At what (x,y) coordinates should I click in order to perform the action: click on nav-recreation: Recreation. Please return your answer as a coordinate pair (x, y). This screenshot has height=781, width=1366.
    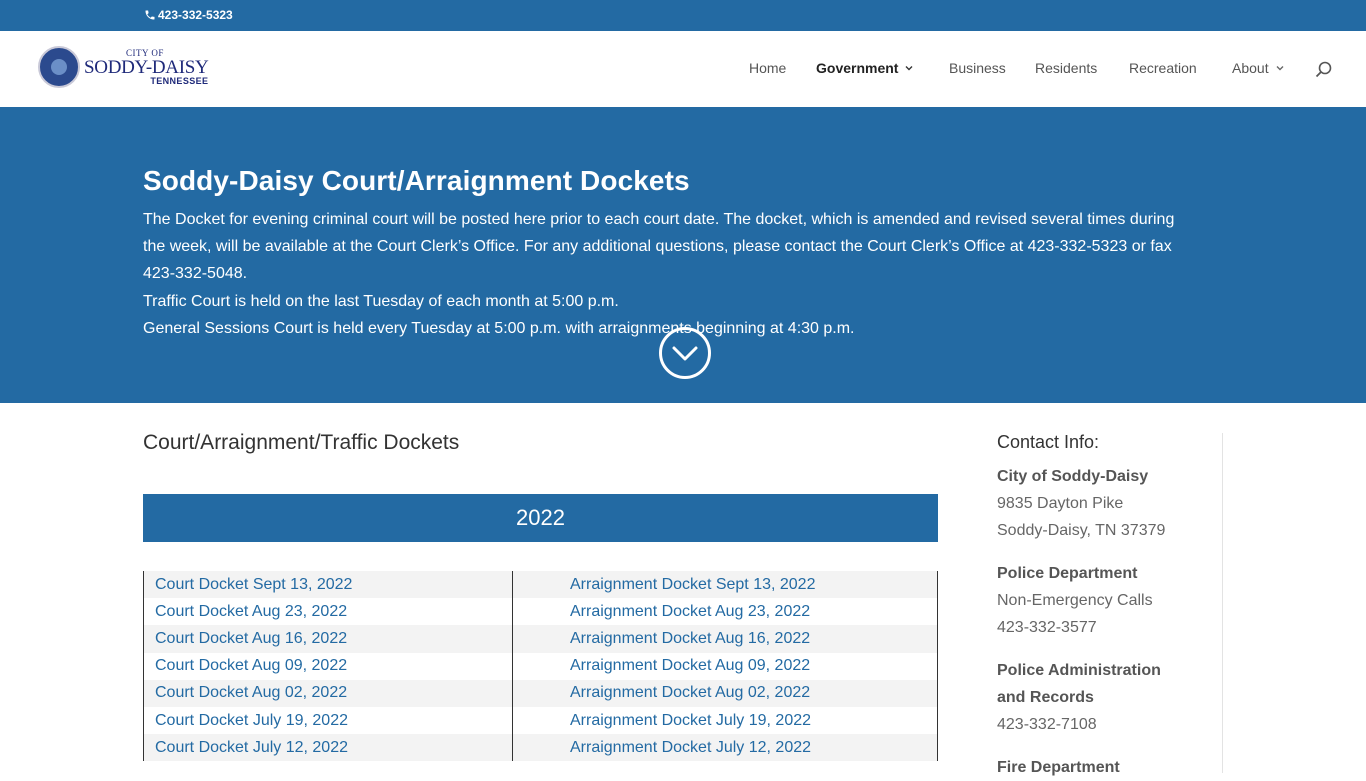
    Looking at the image, I should click on (1163, 68).